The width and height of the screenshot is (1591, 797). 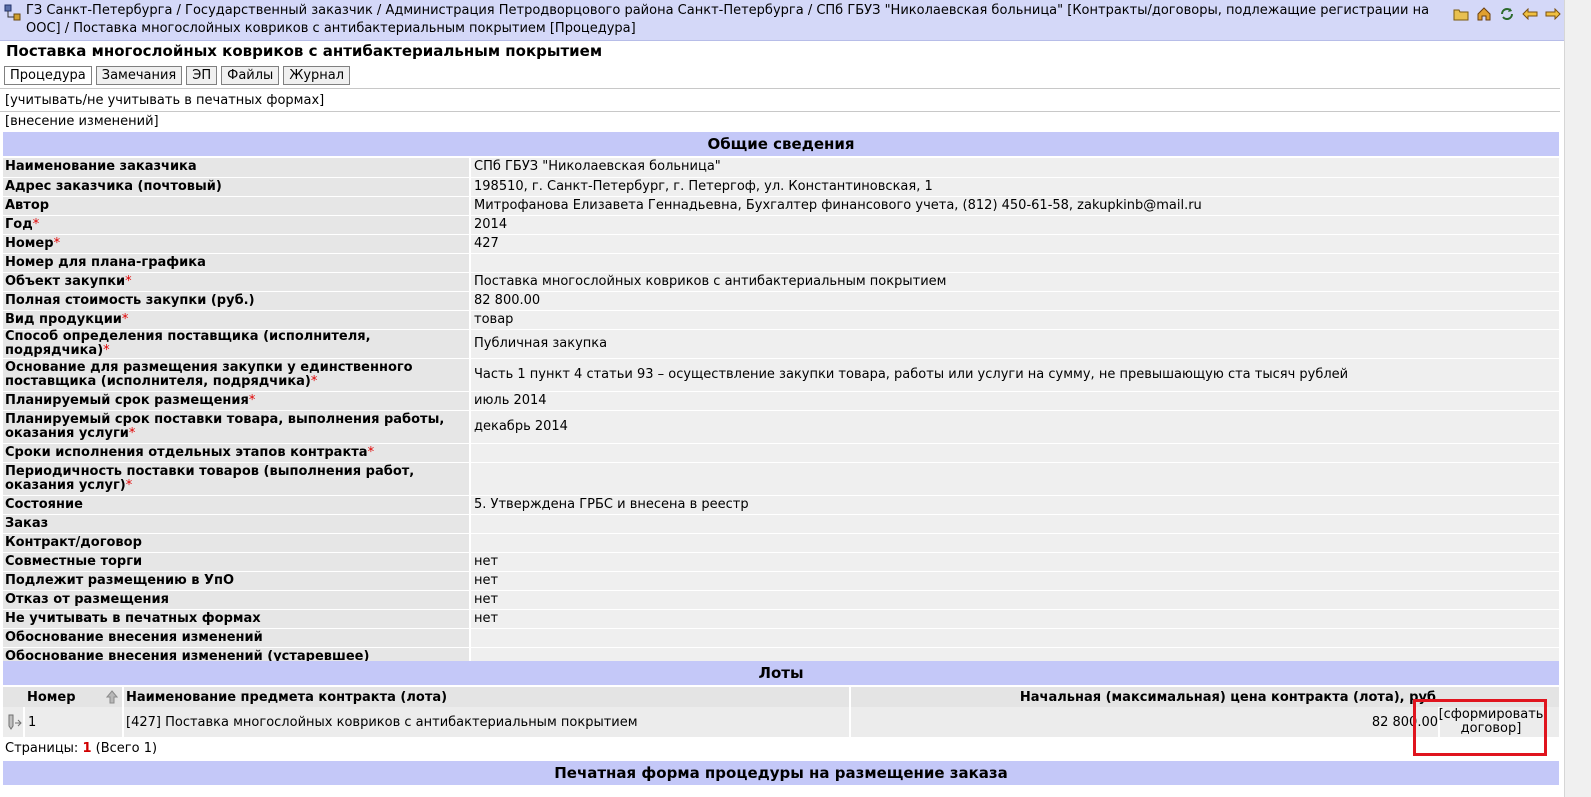 What do you see at coordinates (63, 319) in the screenshot?
I see `field-label-text: Вид продукции` at bounding box center [63, 319].